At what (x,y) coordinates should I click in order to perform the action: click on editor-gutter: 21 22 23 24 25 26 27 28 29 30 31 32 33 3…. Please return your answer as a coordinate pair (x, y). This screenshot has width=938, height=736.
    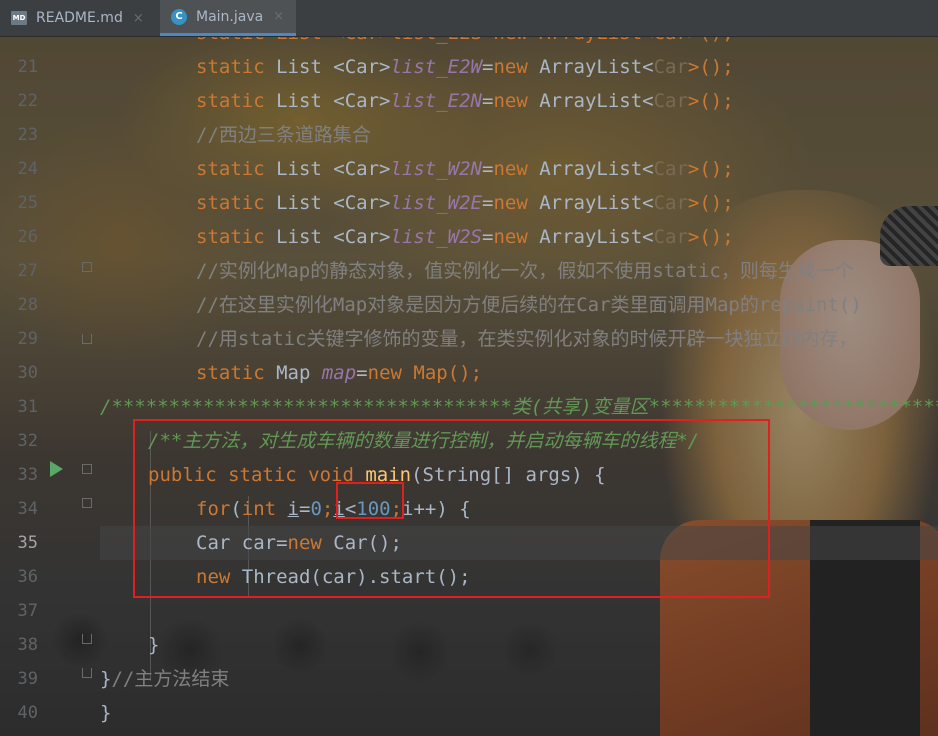
    Looking at the image, I should click on (50, 386).